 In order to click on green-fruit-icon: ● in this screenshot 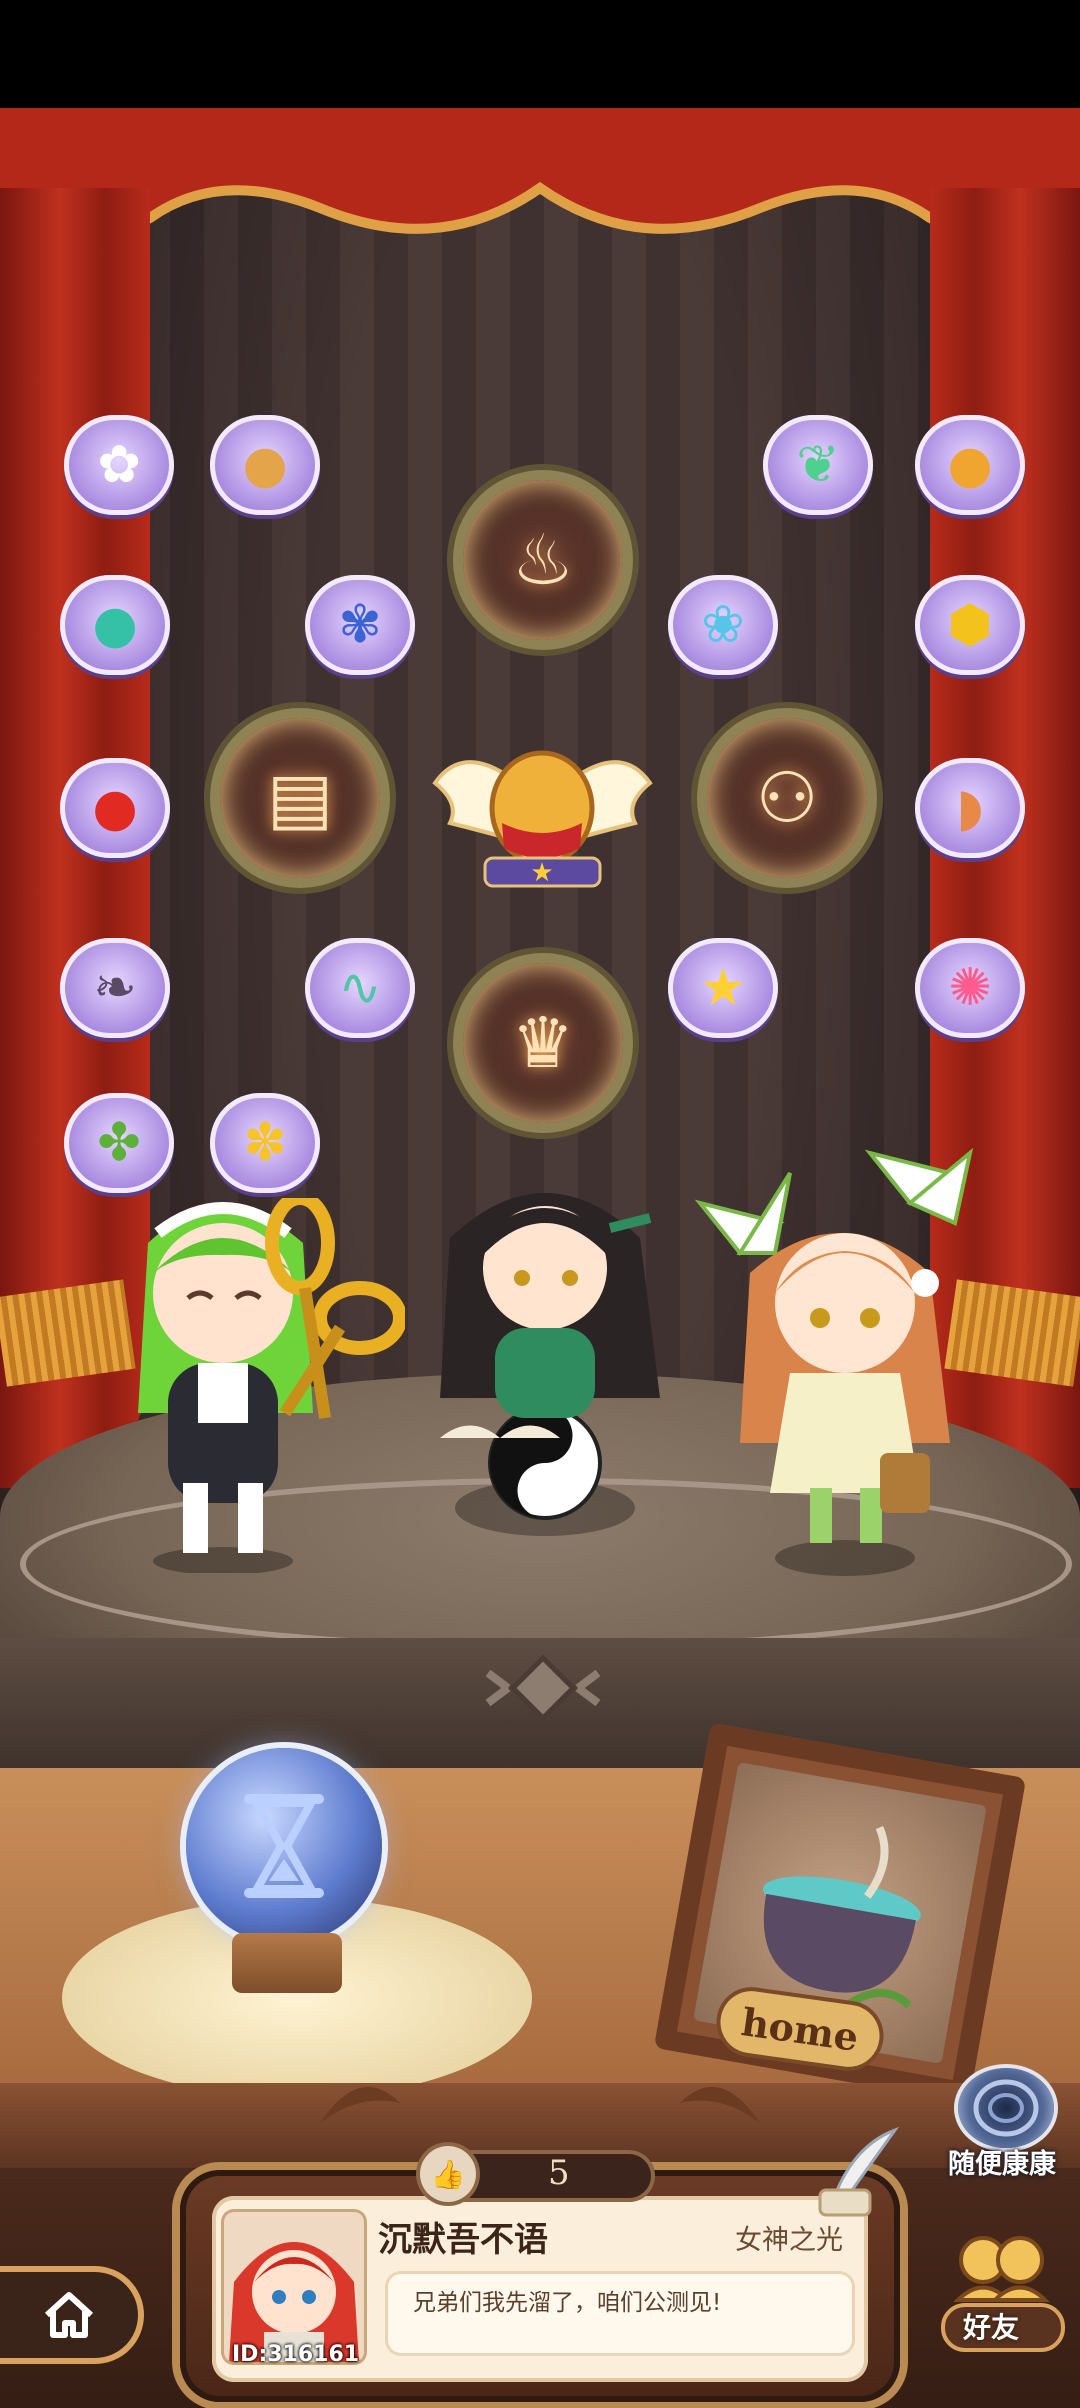, I will do `click(115, 625)`.